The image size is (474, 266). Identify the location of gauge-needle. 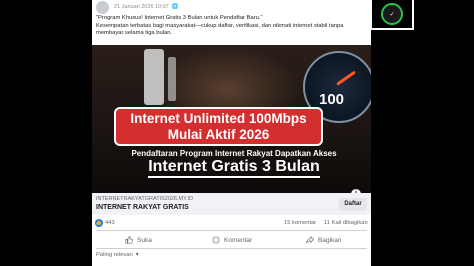
(346, 78).